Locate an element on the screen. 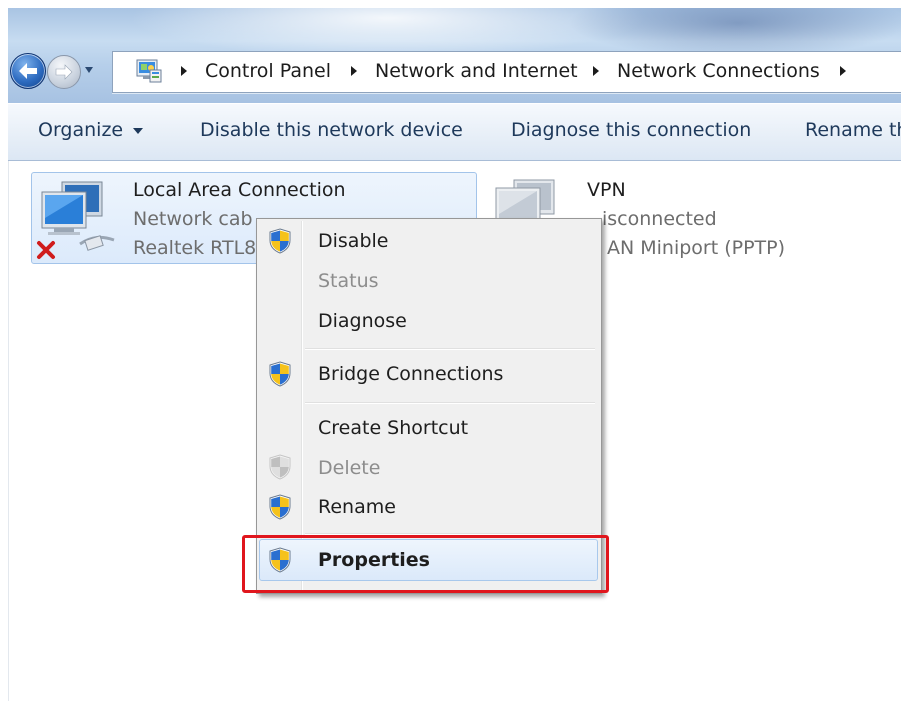  properties-highlight-annotation is located at coordinates (425, 564).